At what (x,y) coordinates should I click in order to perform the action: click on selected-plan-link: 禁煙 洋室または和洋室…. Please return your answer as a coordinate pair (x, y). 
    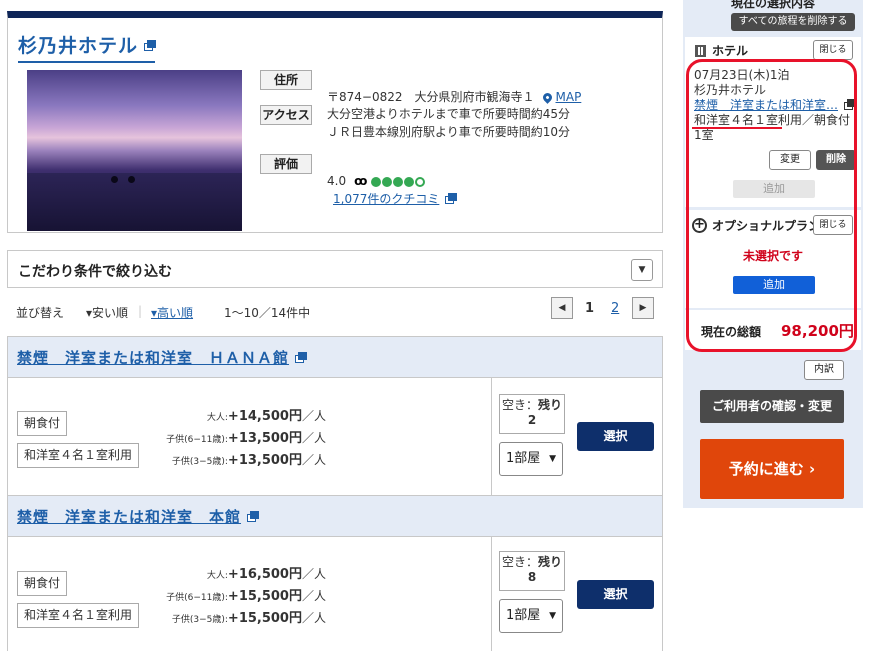
    Looking at the image, I should click on (766, 105).